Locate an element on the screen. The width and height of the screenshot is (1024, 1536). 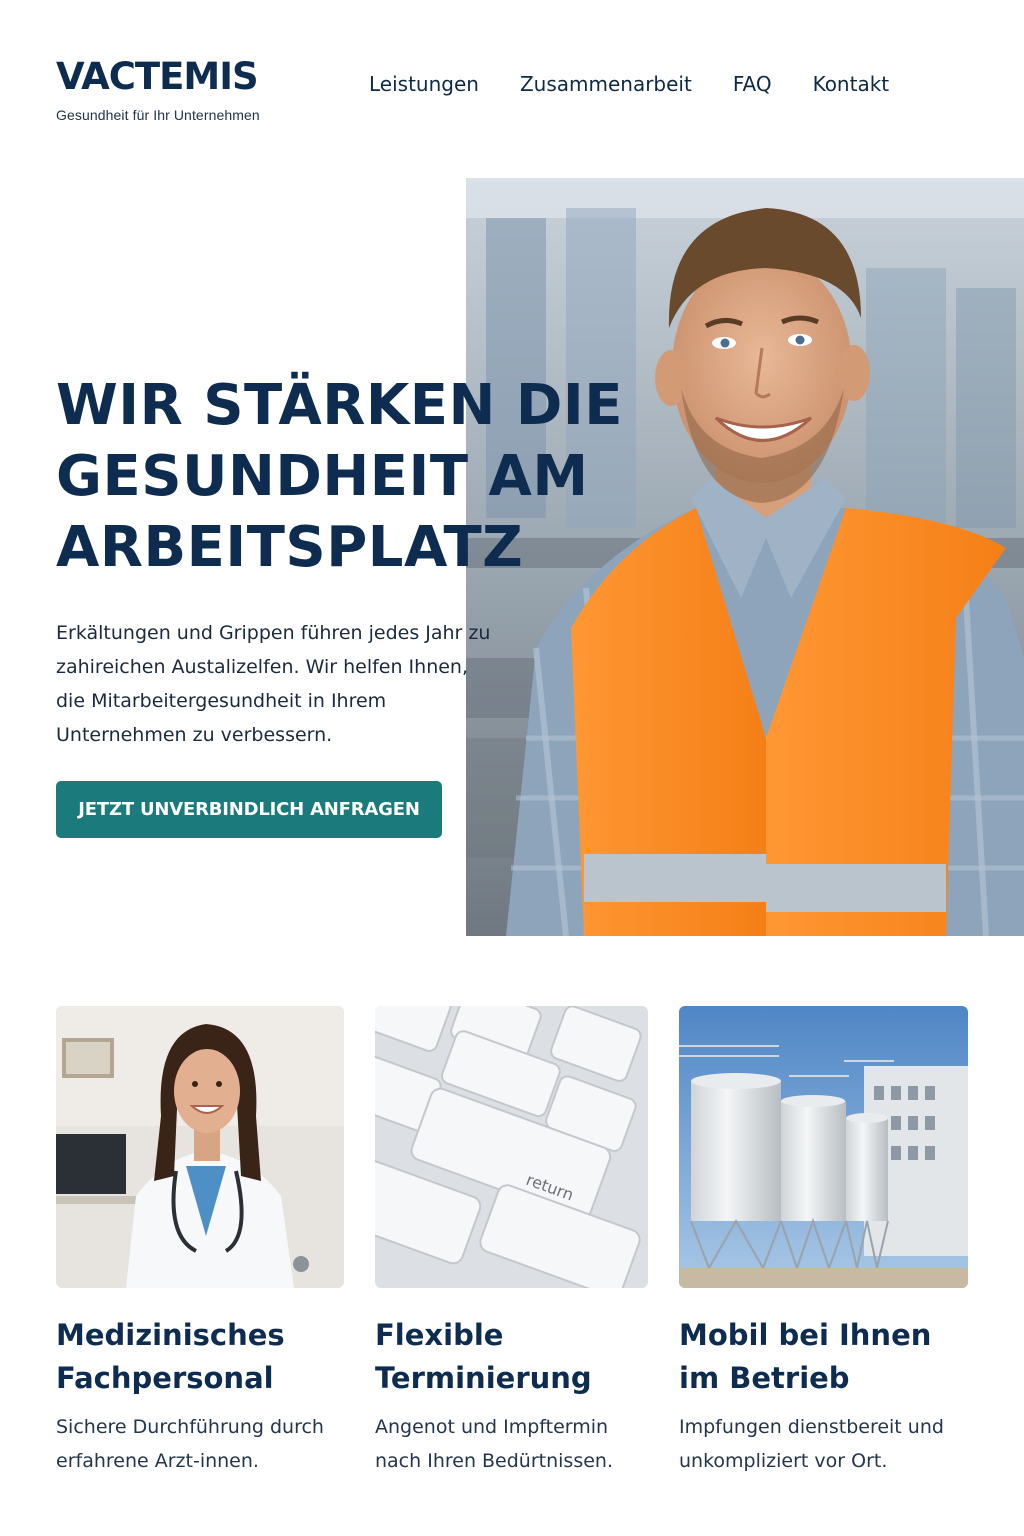
logo-tagline: Gesundheit für Ihr Unternehmen is located at coordinates (158, 115).